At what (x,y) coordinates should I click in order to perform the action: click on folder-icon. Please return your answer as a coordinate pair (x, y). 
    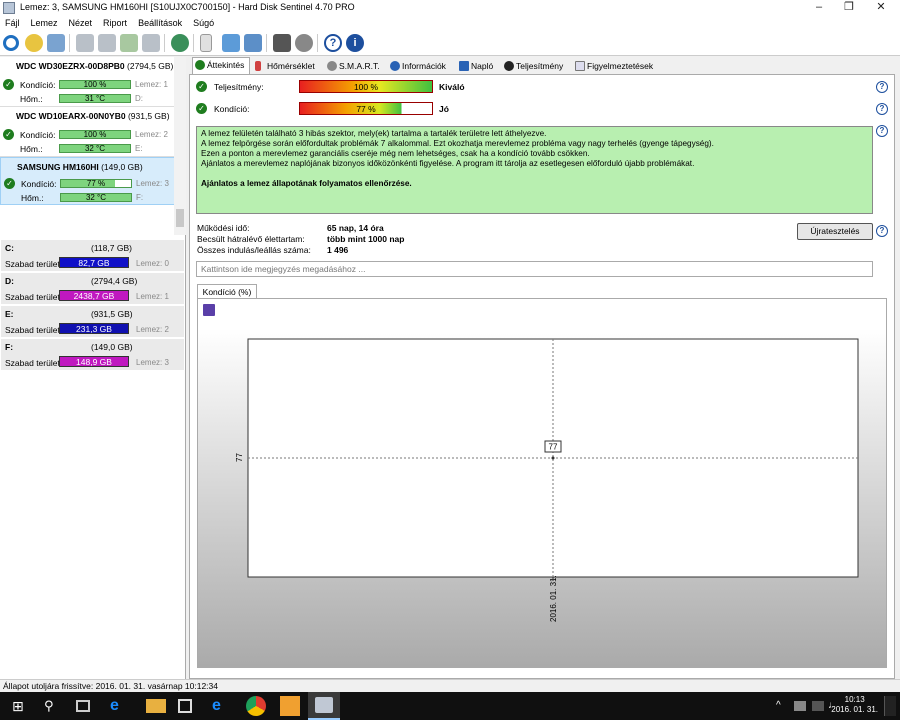
    Looking at the image, I should click on (156, 706).